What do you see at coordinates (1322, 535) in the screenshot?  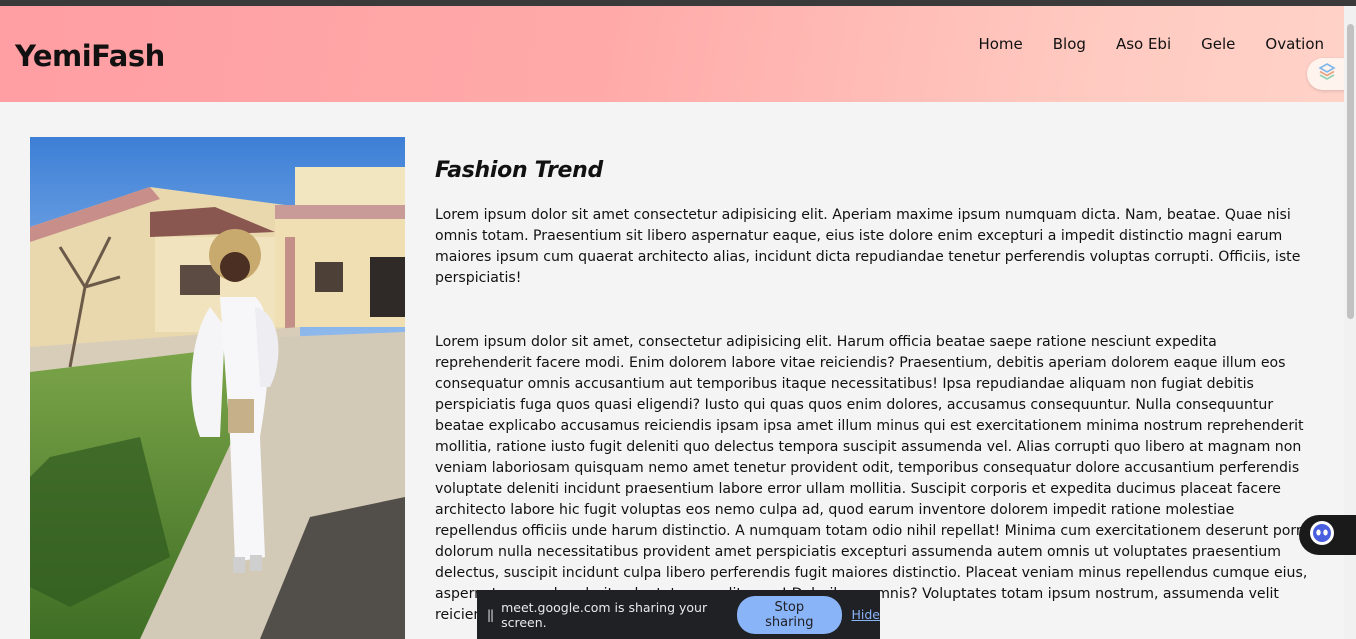 I see `assistant-bot-icon` at bounding box center [1322, 535].